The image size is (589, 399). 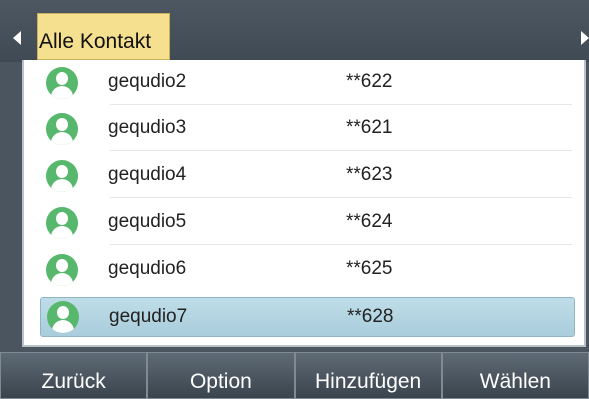 What do you see at coordinates (299, 270) in the screenshot?
I see `contact-row: gequdio6 **625` at bounding box center [299, 270].